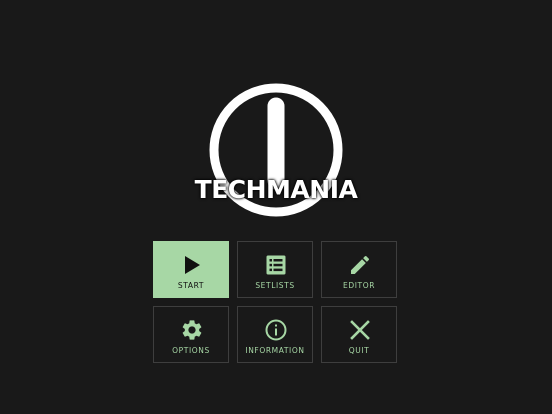  What do you see at coordinates (276, 189) in the screenshot?
I see `logo-title: TECHMANIA` at bounding box center [276, 189].